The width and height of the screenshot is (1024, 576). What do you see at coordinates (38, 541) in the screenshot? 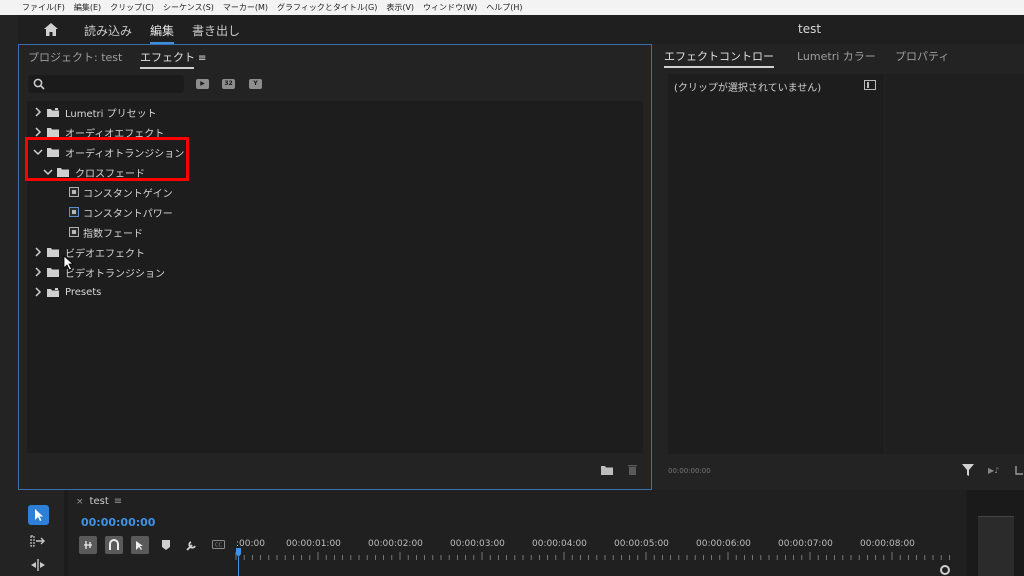
I see `track-select-tool-icon` at bounding box center [38, 541].